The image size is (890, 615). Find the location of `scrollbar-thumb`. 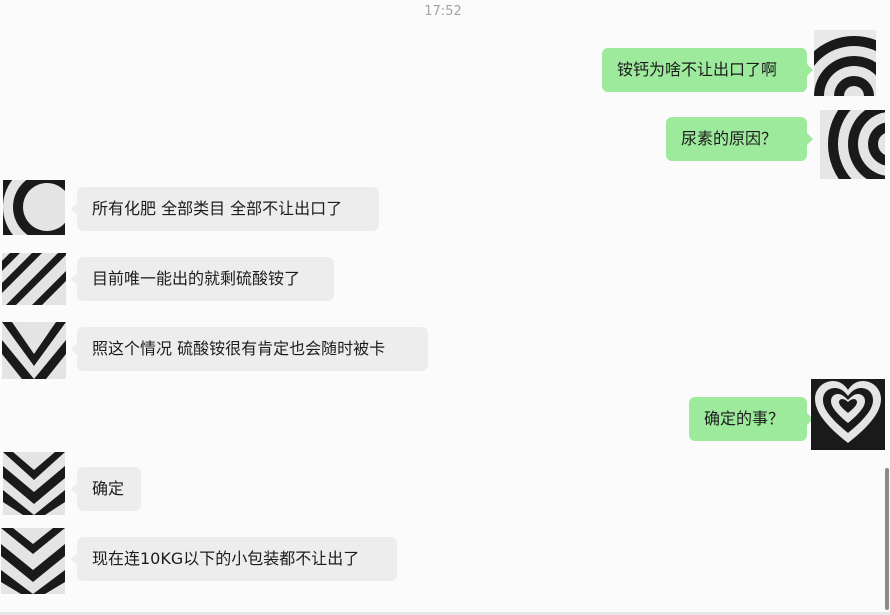

scrollbar-thumb is located at coordinates (887, 539).